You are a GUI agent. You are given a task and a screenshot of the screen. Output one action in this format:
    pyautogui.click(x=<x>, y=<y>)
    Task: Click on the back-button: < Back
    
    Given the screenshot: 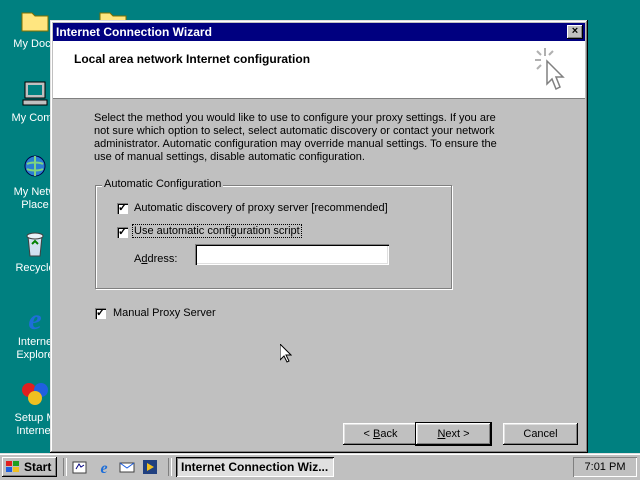 What is the action you would take?
    pyautogui.click(x=380, y=434)
    